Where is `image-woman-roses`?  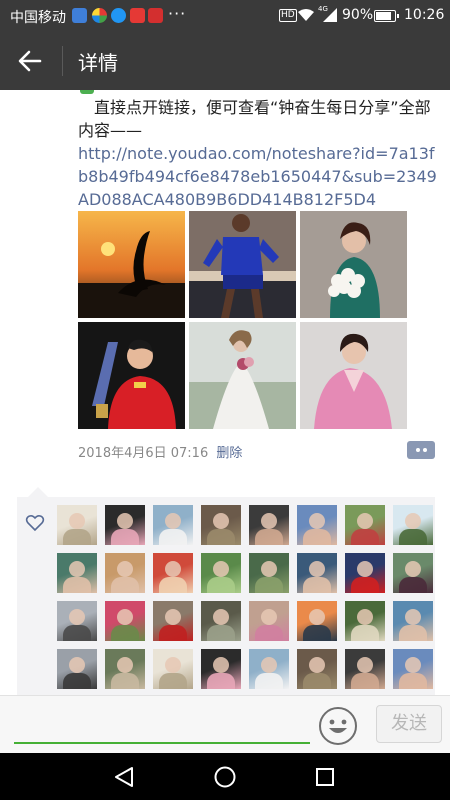
image-woman-roses is located at coordinates (353, 264).